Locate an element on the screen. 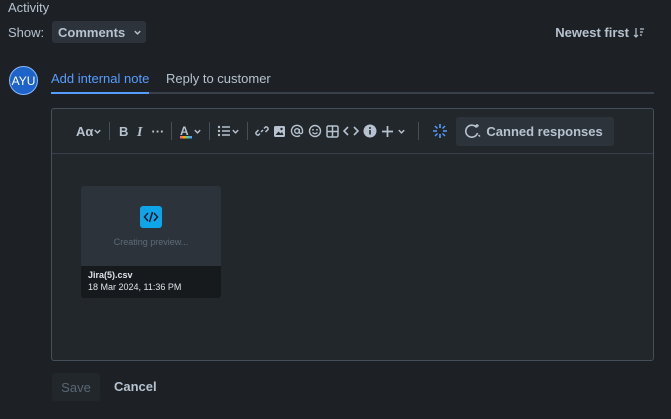 The height and width of the screenshot is (419, 671). sort-label: Newest first is located at coordinates (592, 32).